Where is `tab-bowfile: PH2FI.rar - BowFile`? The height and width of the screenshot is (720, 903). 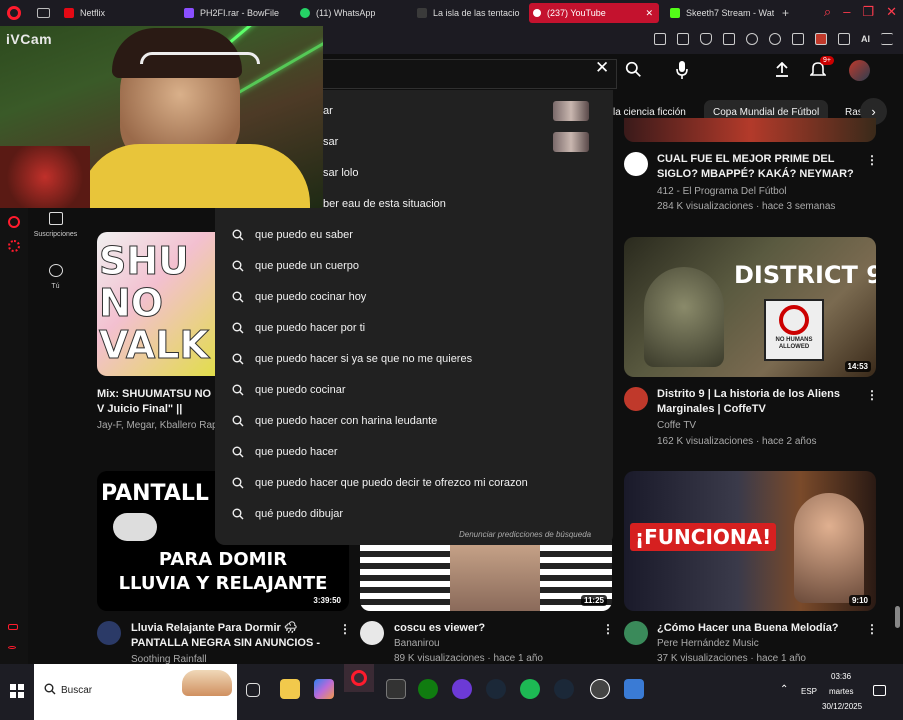
tab-bowfile: PH2FI.rar - BowFile is located at coordinates (235, 13).